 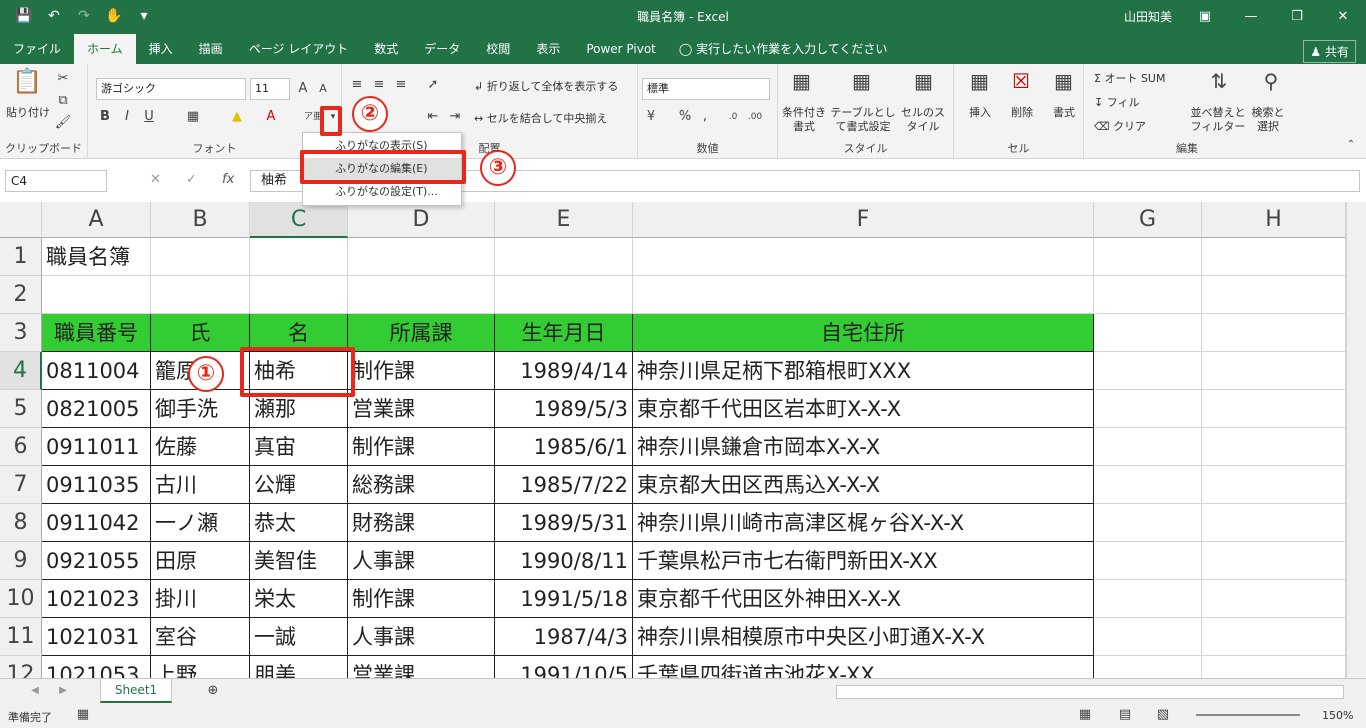 What do you see at coordinates (228, 179) in the screenshot?
I see `insert-function-icon: fx` at bounding box center [228, 179].